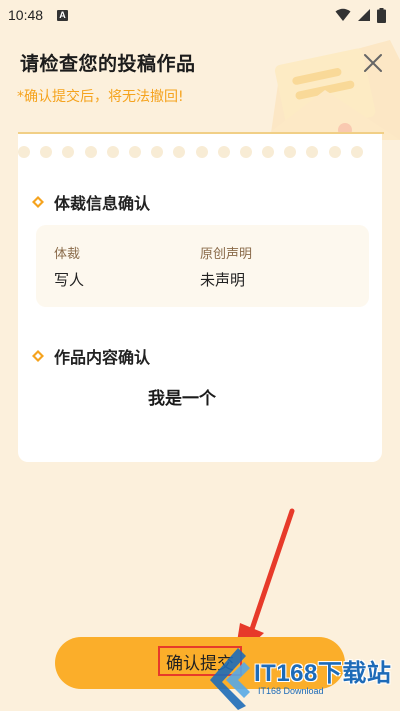 This screenshot has width=400, height=711. I want to click on wifi-icon, so click(343, 14).